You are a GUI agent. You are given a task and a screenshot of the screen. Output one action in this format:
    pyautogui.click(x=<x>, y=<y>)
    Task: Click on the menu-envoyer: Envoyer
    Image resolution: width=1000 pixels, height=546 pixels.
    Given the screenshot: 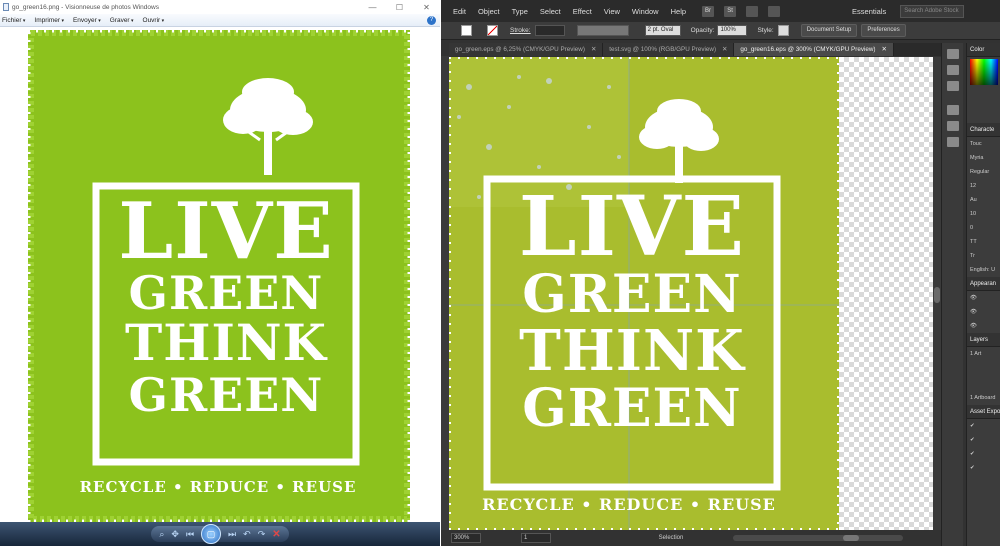 What is the action you would take?
    pyautogui.click(x=87, y=20)
    